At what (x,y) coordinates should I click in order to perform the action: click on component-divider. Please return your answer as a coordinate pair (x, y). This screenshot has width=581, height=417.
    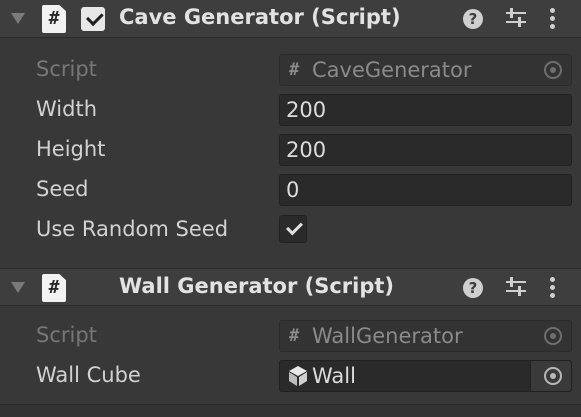
    Looking at the image, I should click on (290, 410).